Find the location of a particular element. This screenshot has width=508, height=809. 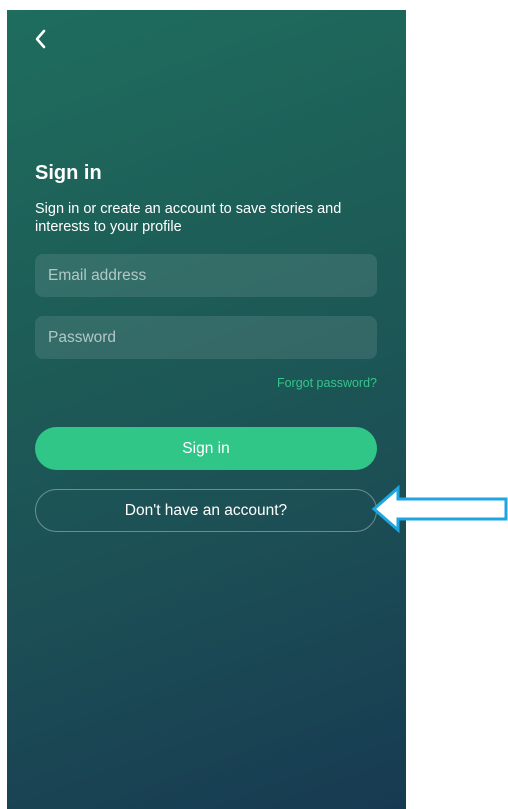

create-account-button: Don't have an account? is located at coordinates (206, 510).